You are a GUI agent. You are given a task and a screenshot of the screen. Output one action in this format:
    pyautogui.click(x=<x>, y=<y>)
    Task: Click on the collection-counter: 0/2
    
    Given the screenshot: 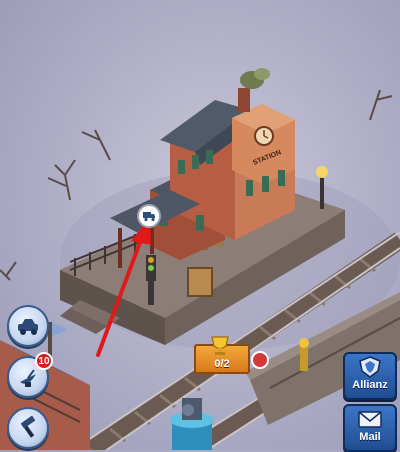 What is the action you would take?
    pyautogui.click(x=222, y=355)
    